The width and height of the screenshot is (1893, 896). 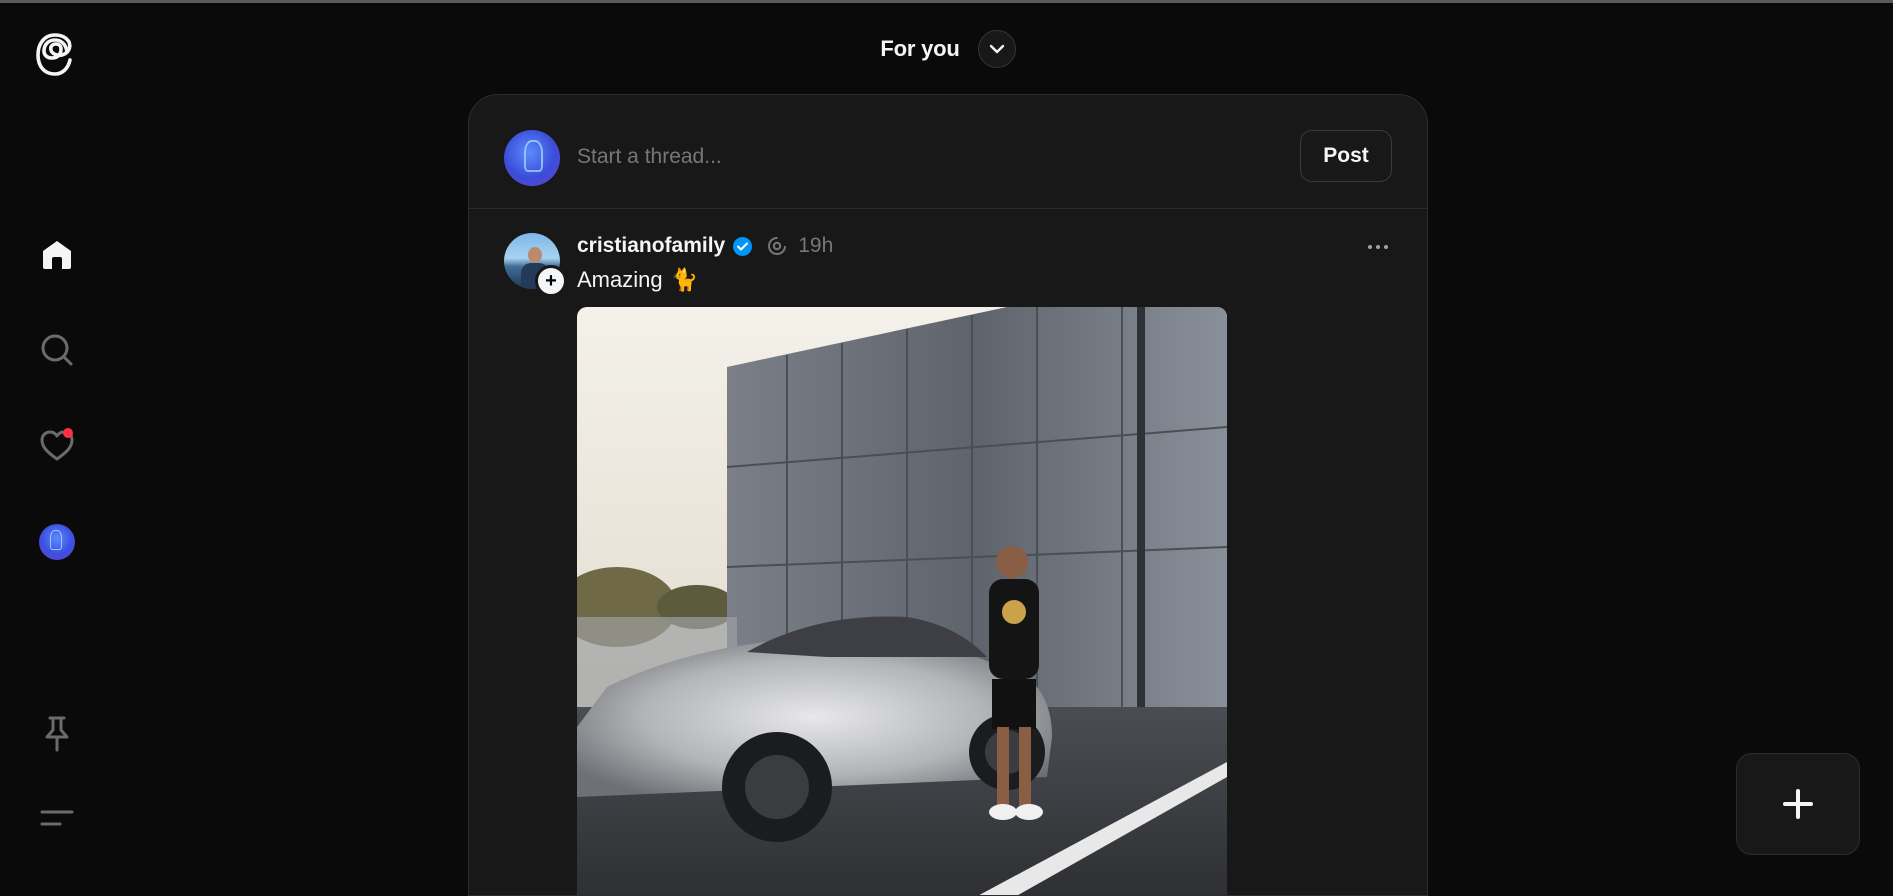 What do you see at coordinates (948, 152) in the screenshot?
I see `composer: Start a thread... Post` at bounding box center [948, 152].